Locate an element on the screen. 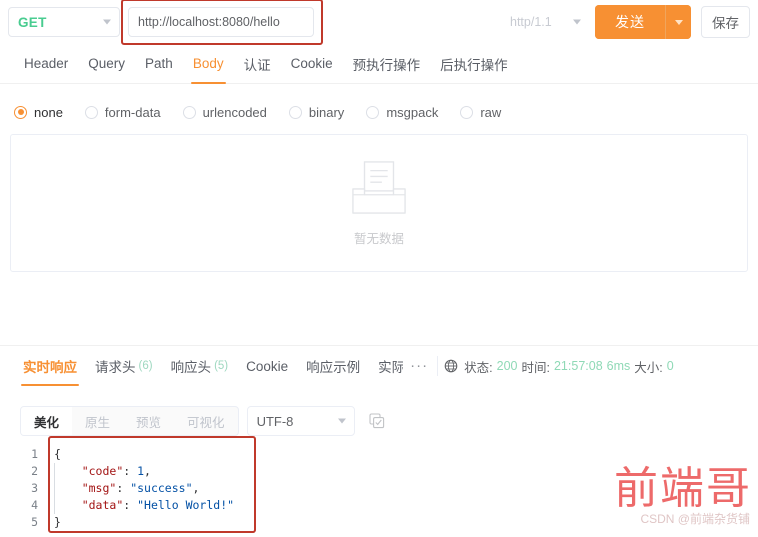 The height and width of the screenshot is (537, 758). code-token: 1 is located at coordinates (141, 471).